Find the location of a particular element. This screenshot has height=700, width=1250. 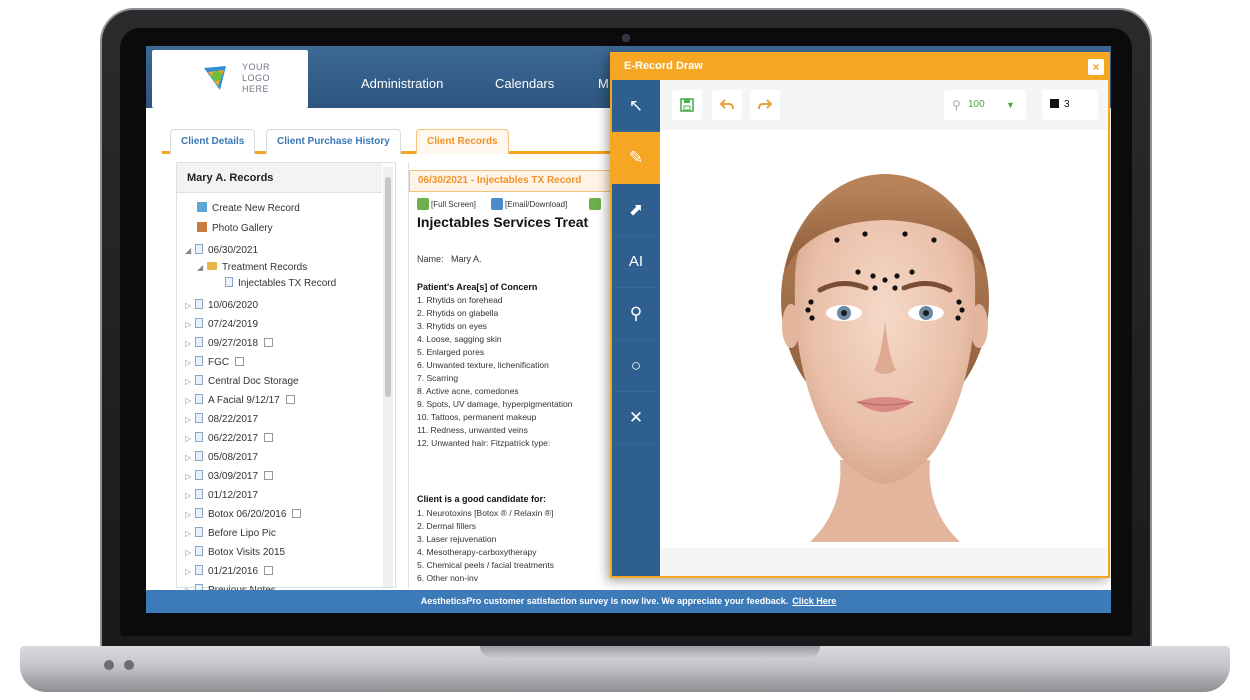

full-screen-link: [Full Screen] is located at coordinates (446, 204).